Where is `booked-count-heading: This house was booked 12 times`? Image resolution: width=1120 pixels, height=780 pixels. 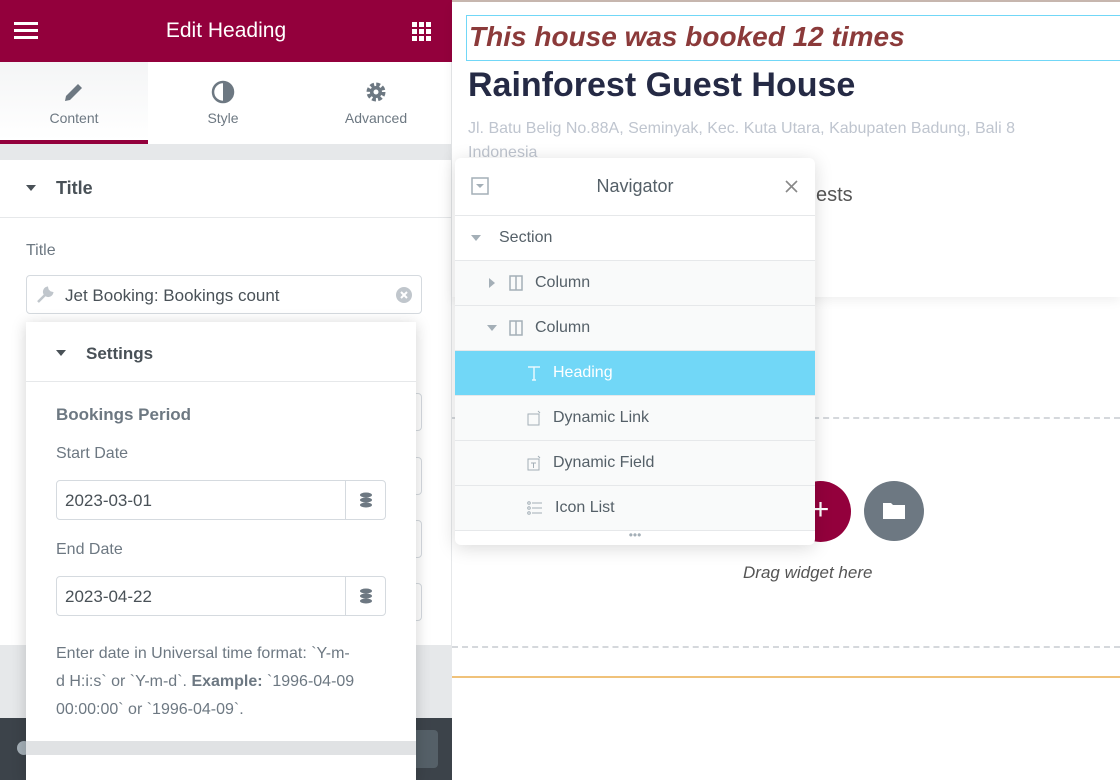
booked-count-heading: This house was booked 12 times is located at coordinates (687, 36).